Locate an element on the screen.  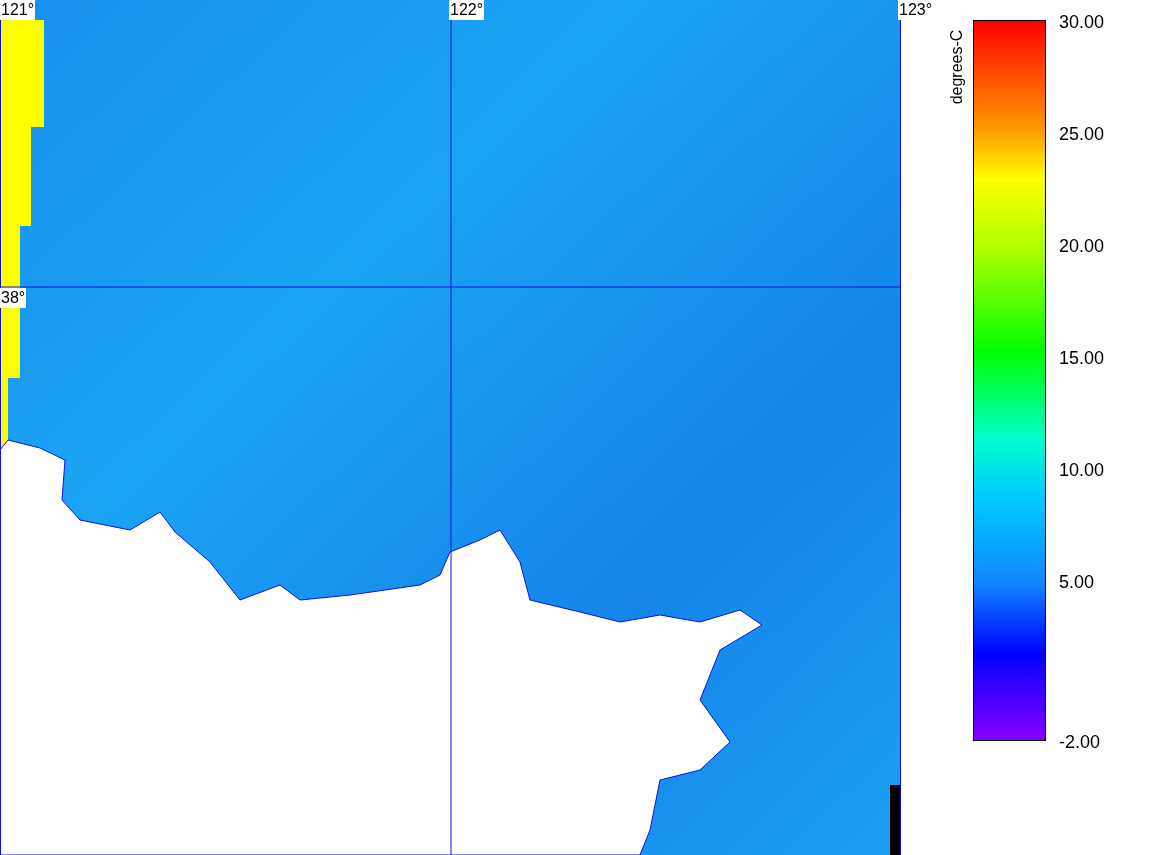
scale-value: 10.00 is located at coordinates (1082, 470).